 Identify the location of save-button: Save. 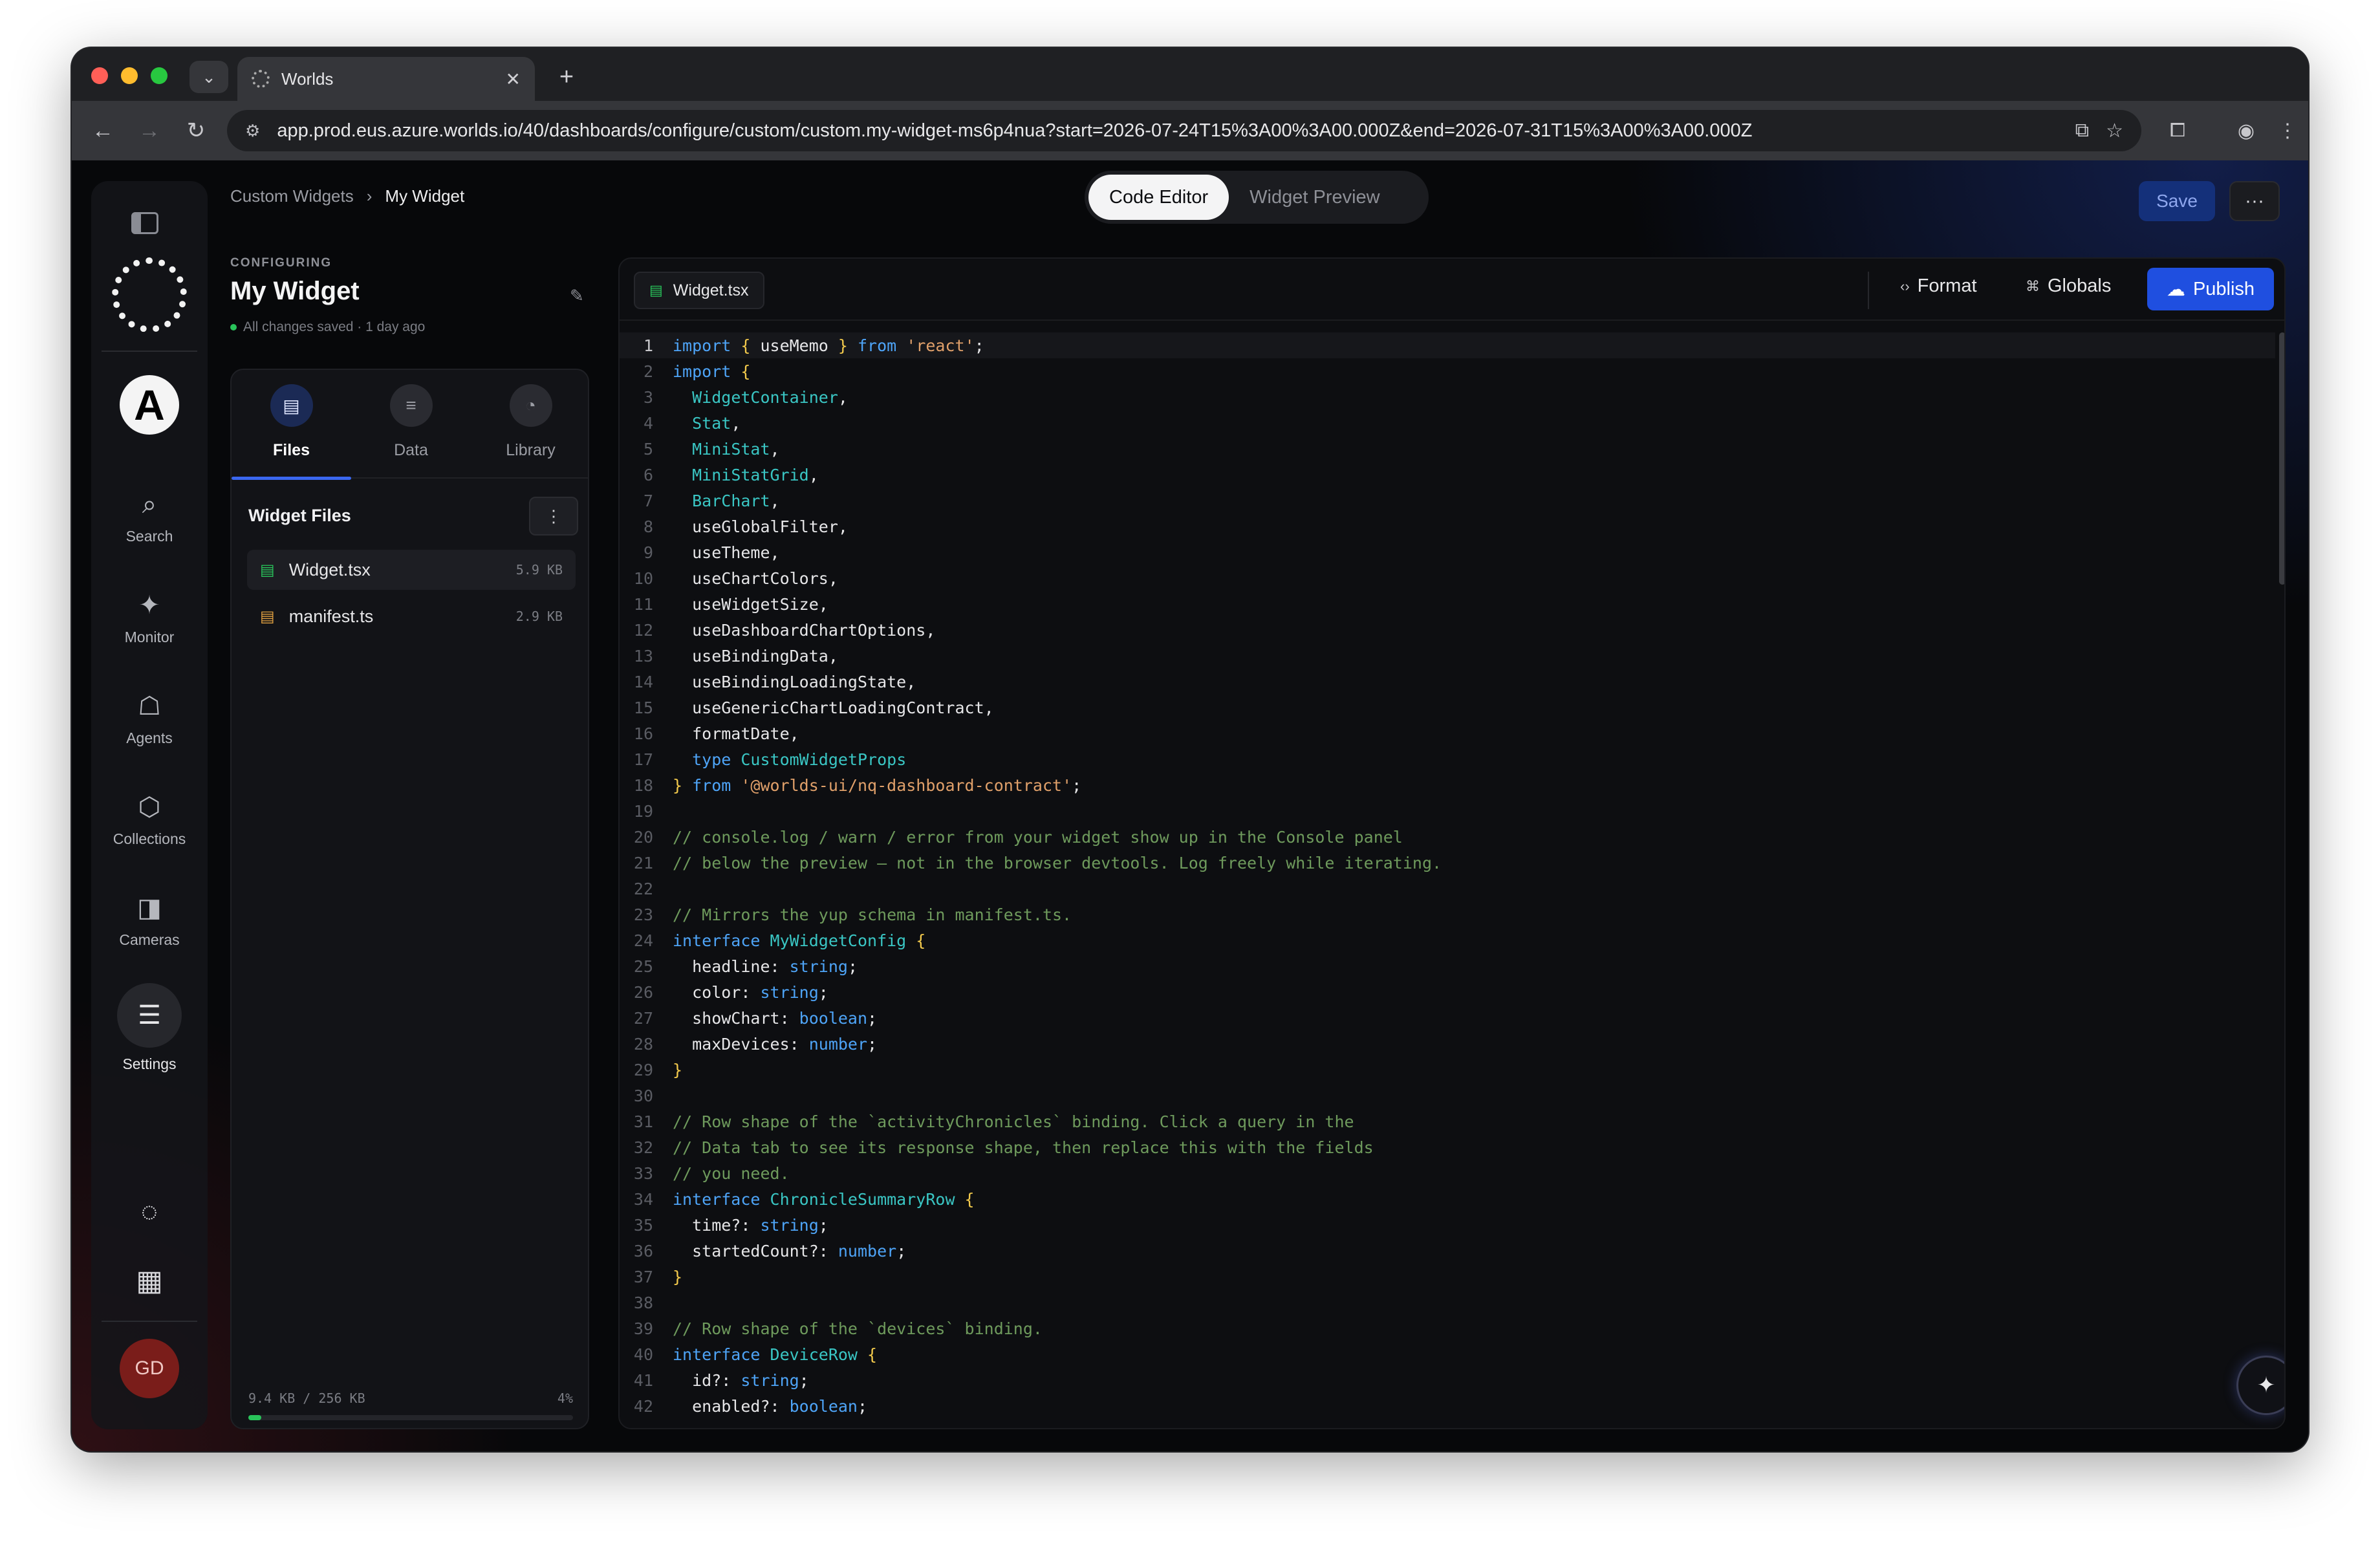
(2177, 201).